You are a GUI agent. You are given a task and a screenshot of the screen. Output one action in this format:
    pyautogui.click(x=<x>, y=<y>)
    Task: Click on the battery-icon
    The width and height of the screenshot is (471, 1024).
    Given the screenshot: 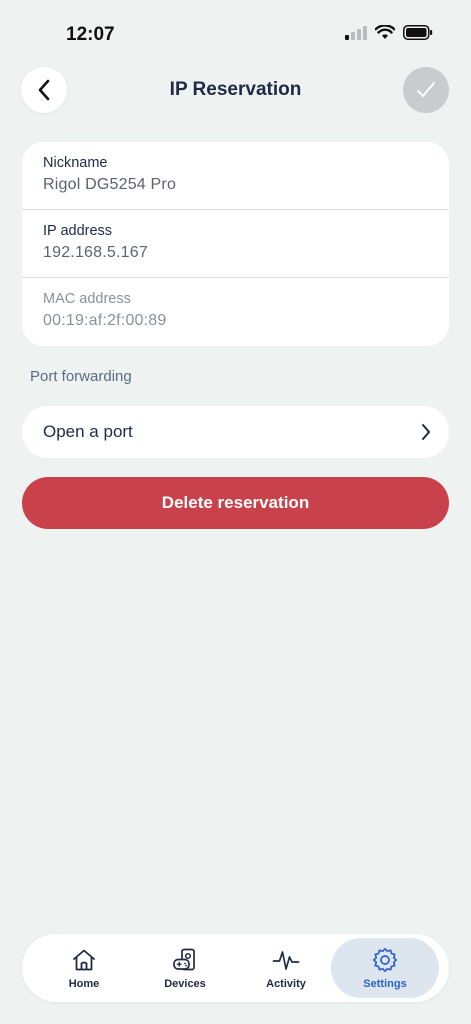 What is the action you would take?
    pyautogui.click(x=418, y=32)
    